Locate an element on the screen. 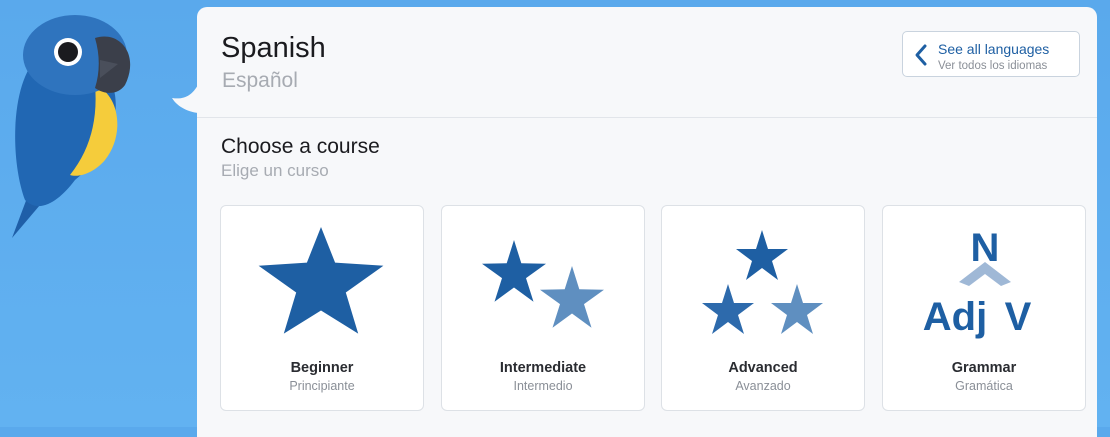  course-card-intermediate: Intermediate Intermedio is located at coordinates (543, 308).